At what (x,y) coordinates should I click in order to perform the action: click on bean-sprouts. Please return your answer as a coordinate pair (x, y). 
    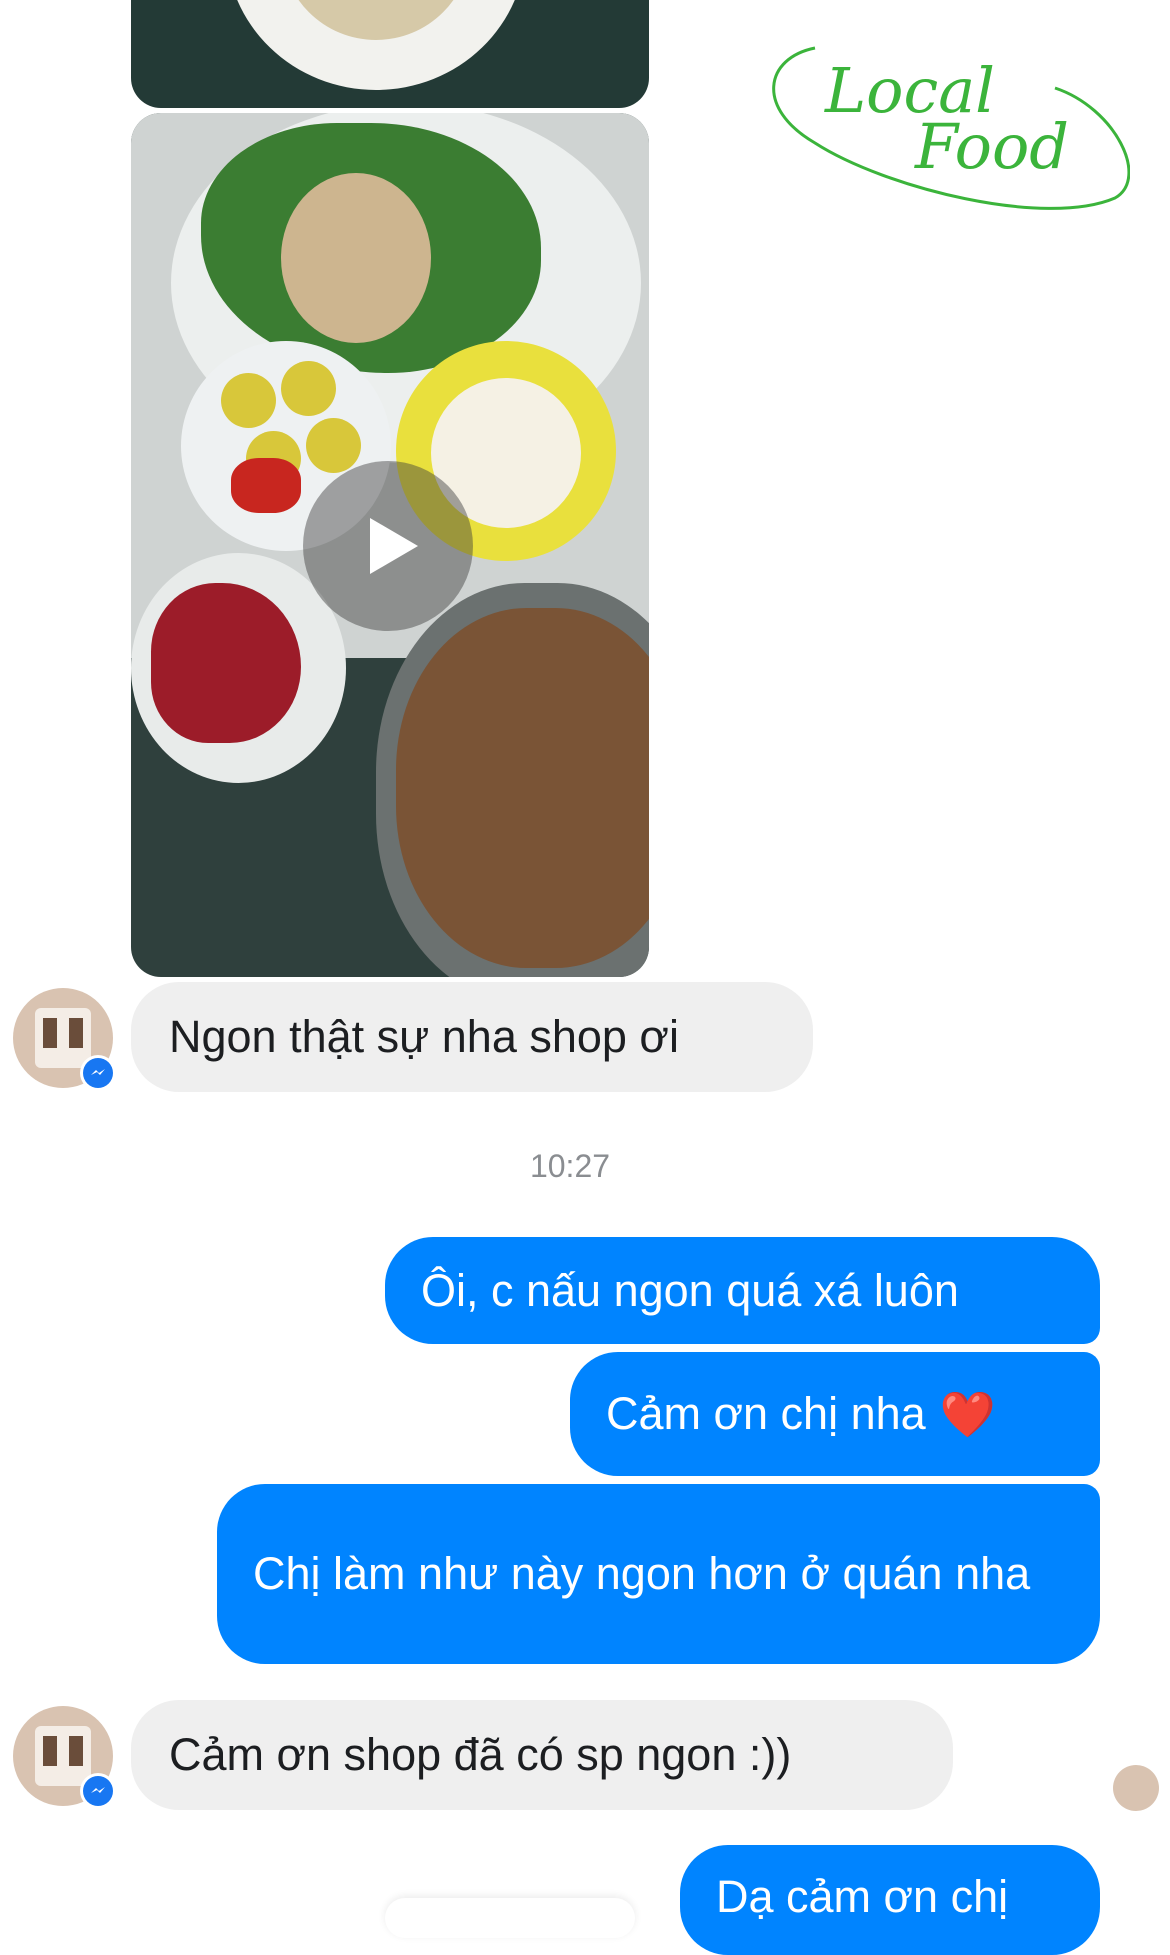
    Looking at the image, I should click on (356, 258).